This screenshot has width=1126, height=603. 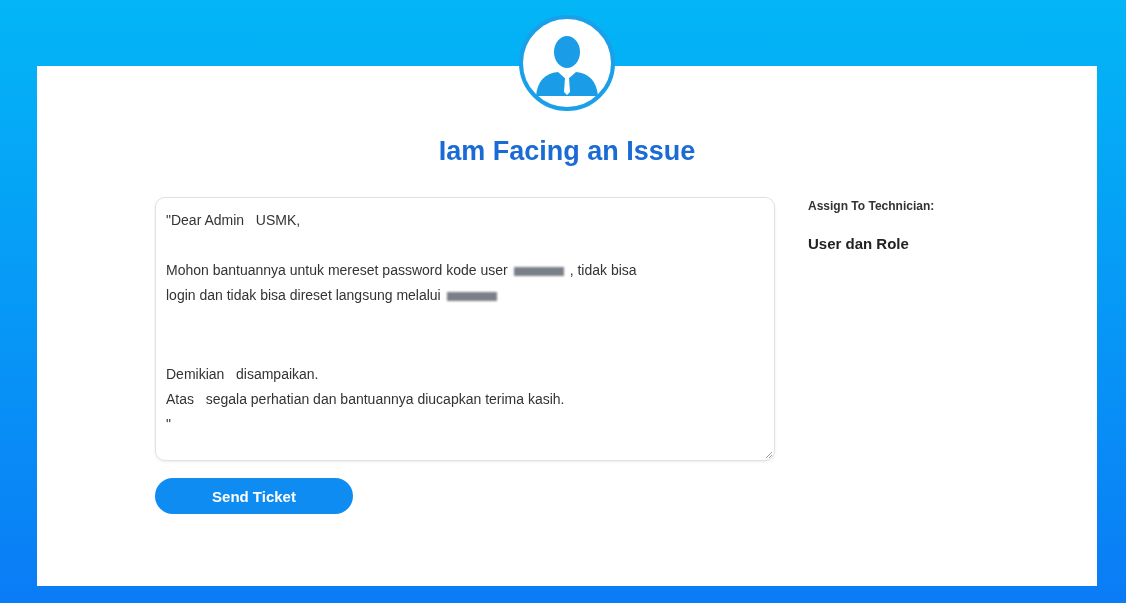 I want to click on assign-value: User dan Role, so click(x=859, y=243).